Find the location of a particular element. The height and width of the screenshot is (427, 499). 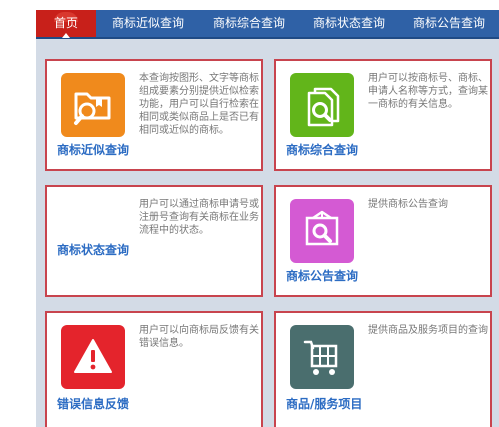

card-title: 错误信息反馈 is located at coordinates (93, 403).